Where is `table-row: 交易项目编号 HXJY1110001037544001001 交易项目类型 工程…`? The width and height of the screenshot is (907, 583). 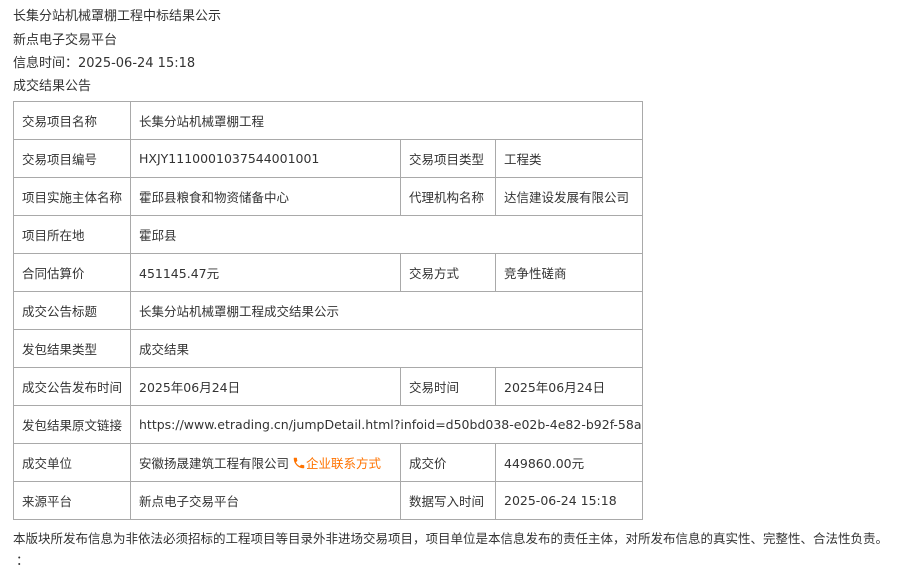 table-row: 交易项目编号 HXJY1110001037544001001 交易项目类型 工程… is located at coordinates (328, 158).